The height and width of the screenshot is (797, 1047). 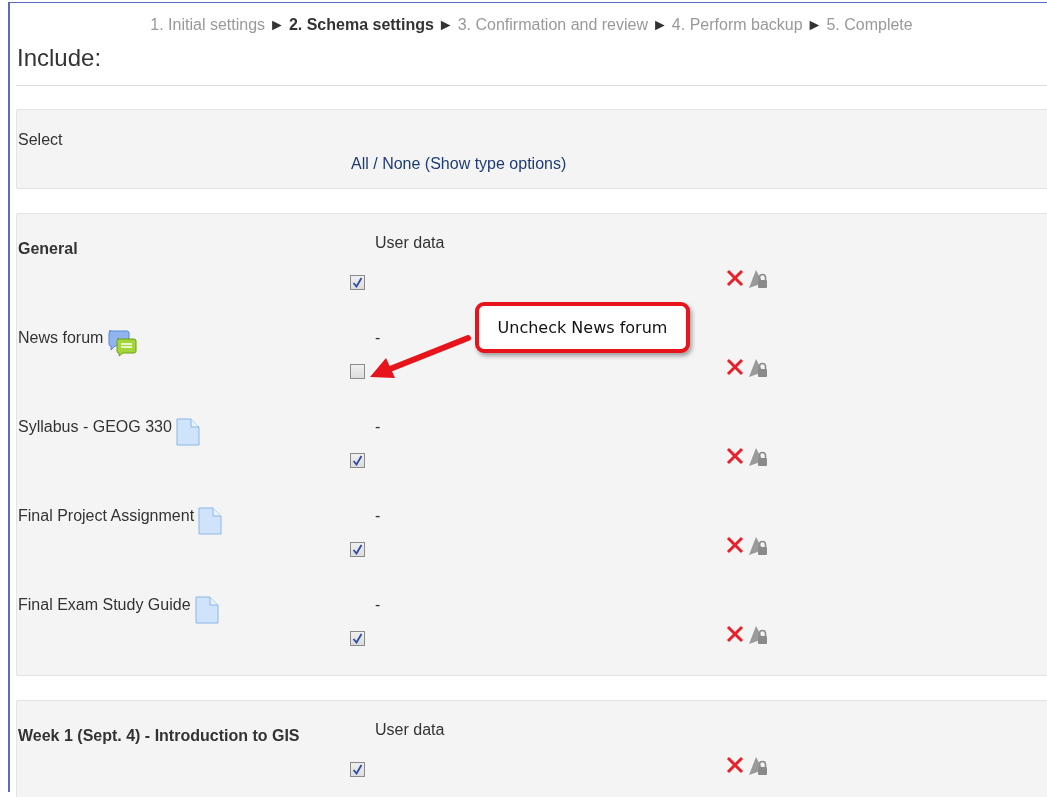 What do you see at coordinates (159, 736) in the screenshot?
I see `section-title: Week 1 (Sept. 4) - Introduction to GIS` at bounding box center [159, 736].